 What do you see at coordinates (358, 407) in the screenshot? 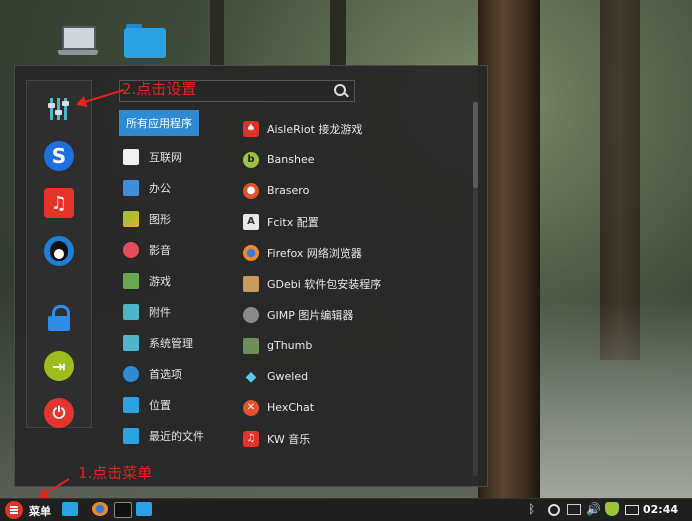
I see `app-hexchat: ✕ HexChat` at bounding box center [358, 407].